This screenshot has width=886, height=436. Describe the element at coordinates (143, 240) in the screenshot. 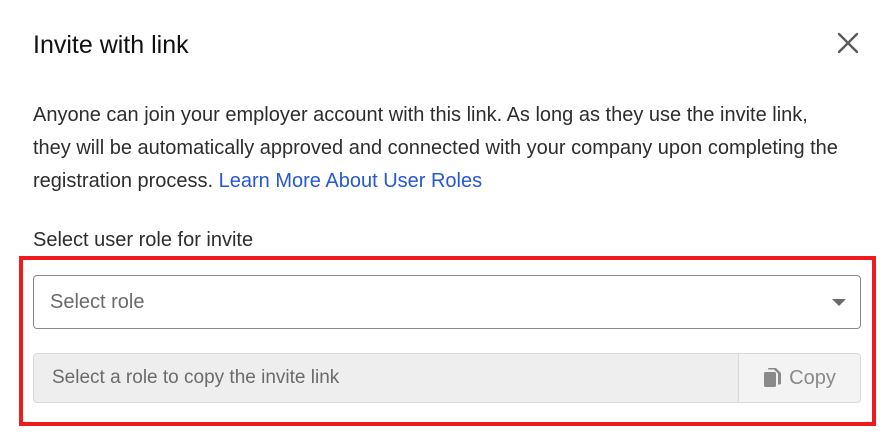

I see `role-select-label: Select user role for invite` at that location.